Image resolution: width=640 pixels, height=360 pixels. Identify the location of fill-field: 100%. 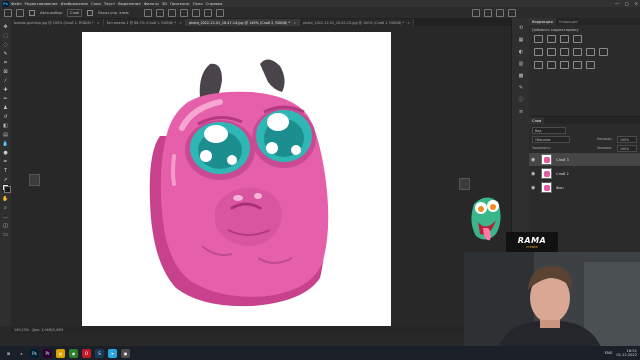
(627, 148).